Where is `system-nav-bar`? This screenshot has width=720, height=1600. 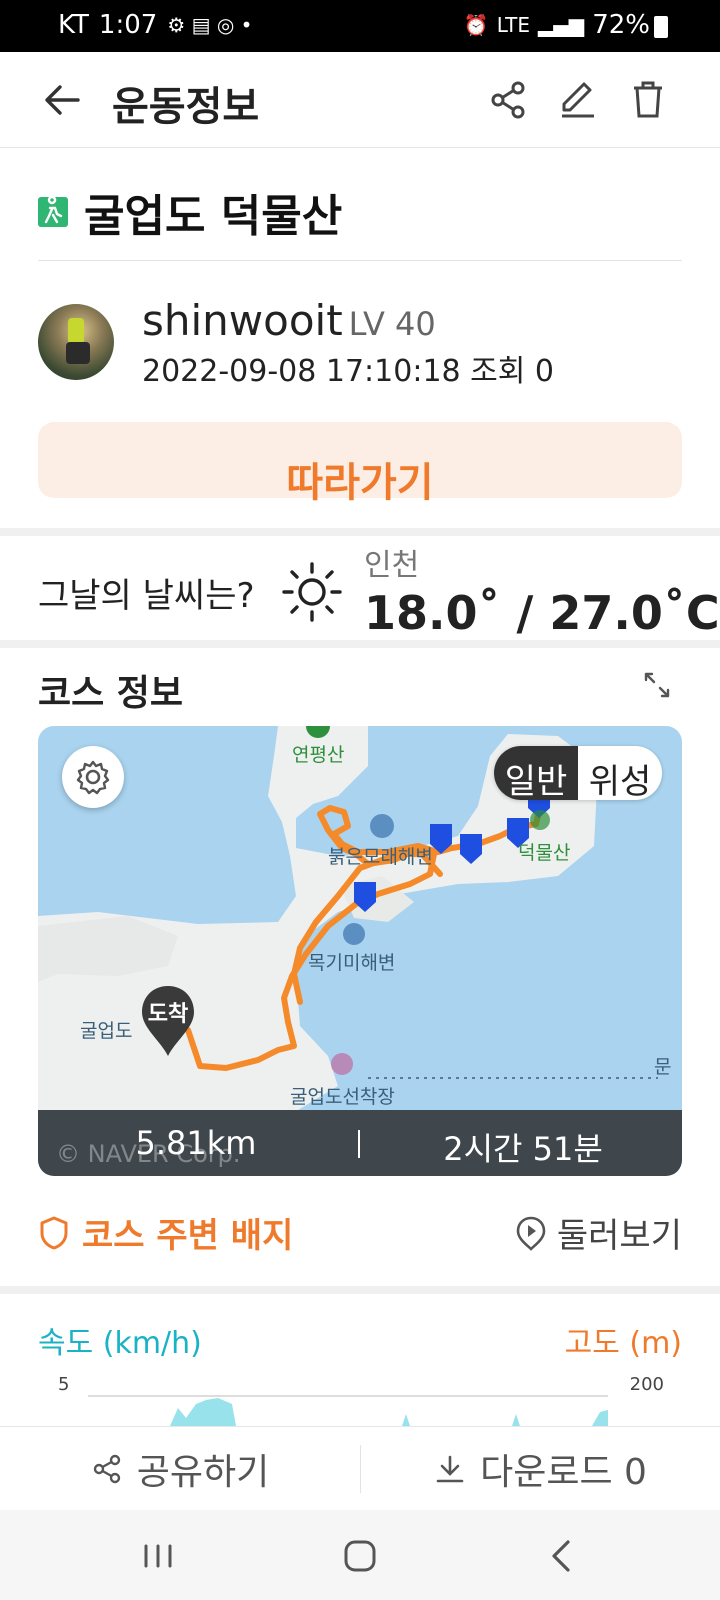 system-nav-bar is located at coordinates (360, 1555).